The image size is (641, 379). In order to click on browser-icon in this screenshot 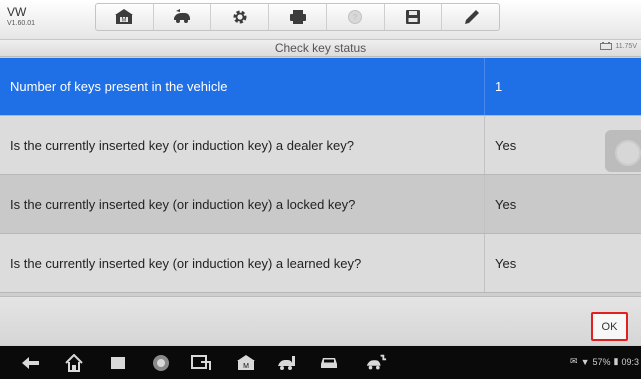, I will do `click(161, 363)`.